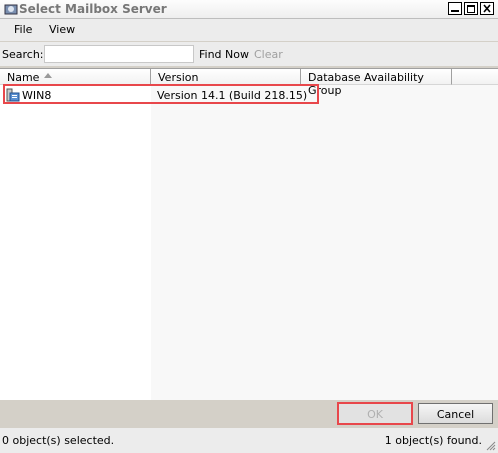 The width and height of the screenshot is (498, 453). I want to click on find-now-link: Find Now, so click(224, 54).